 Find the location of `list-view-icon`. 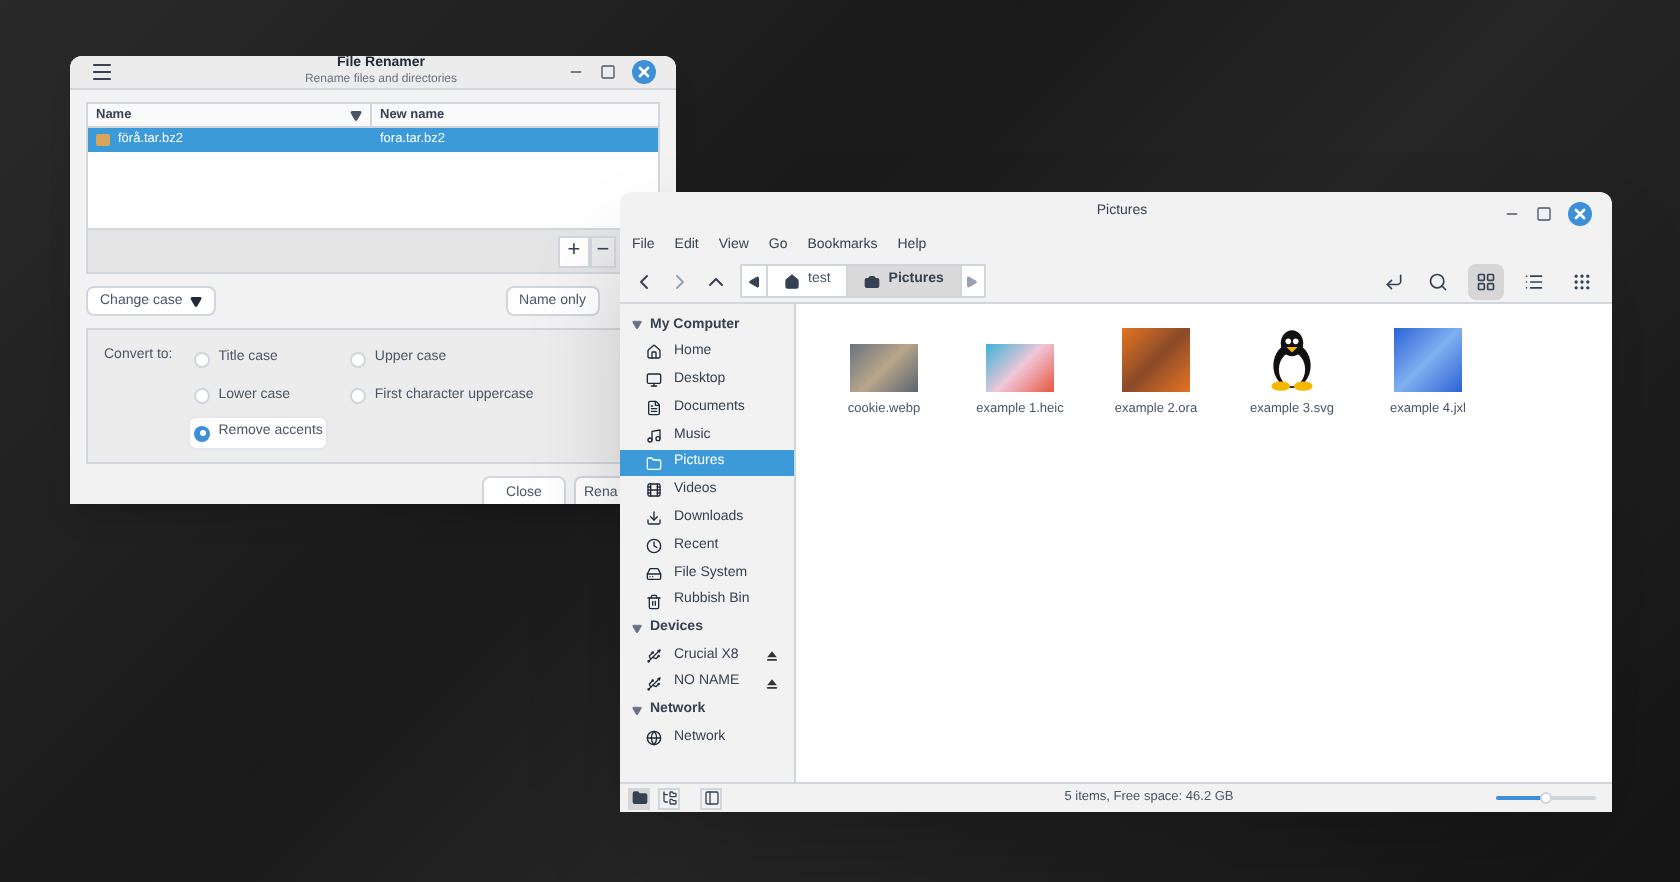

list-view-icon is located at coordinates (1534, 281).